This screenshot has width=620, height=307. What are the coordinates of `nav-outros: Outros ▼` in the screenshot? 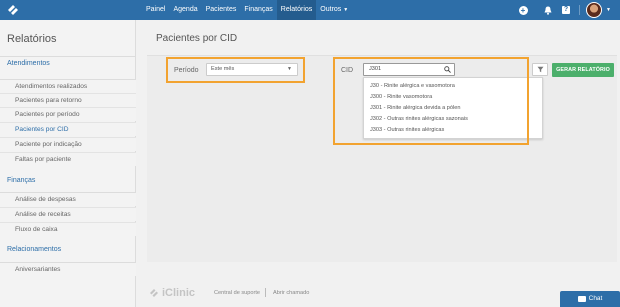 It's located at (334, 10).